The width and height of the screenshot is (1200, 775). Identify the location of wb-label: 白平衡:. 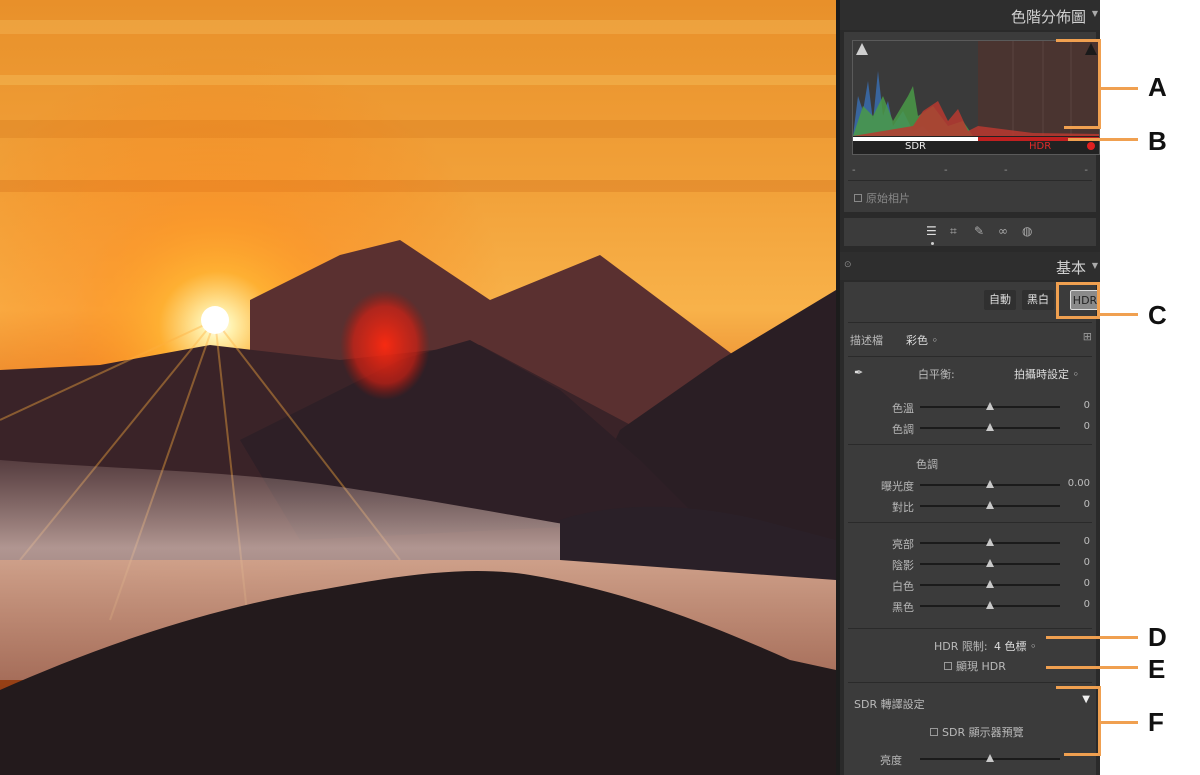
(936, 374).